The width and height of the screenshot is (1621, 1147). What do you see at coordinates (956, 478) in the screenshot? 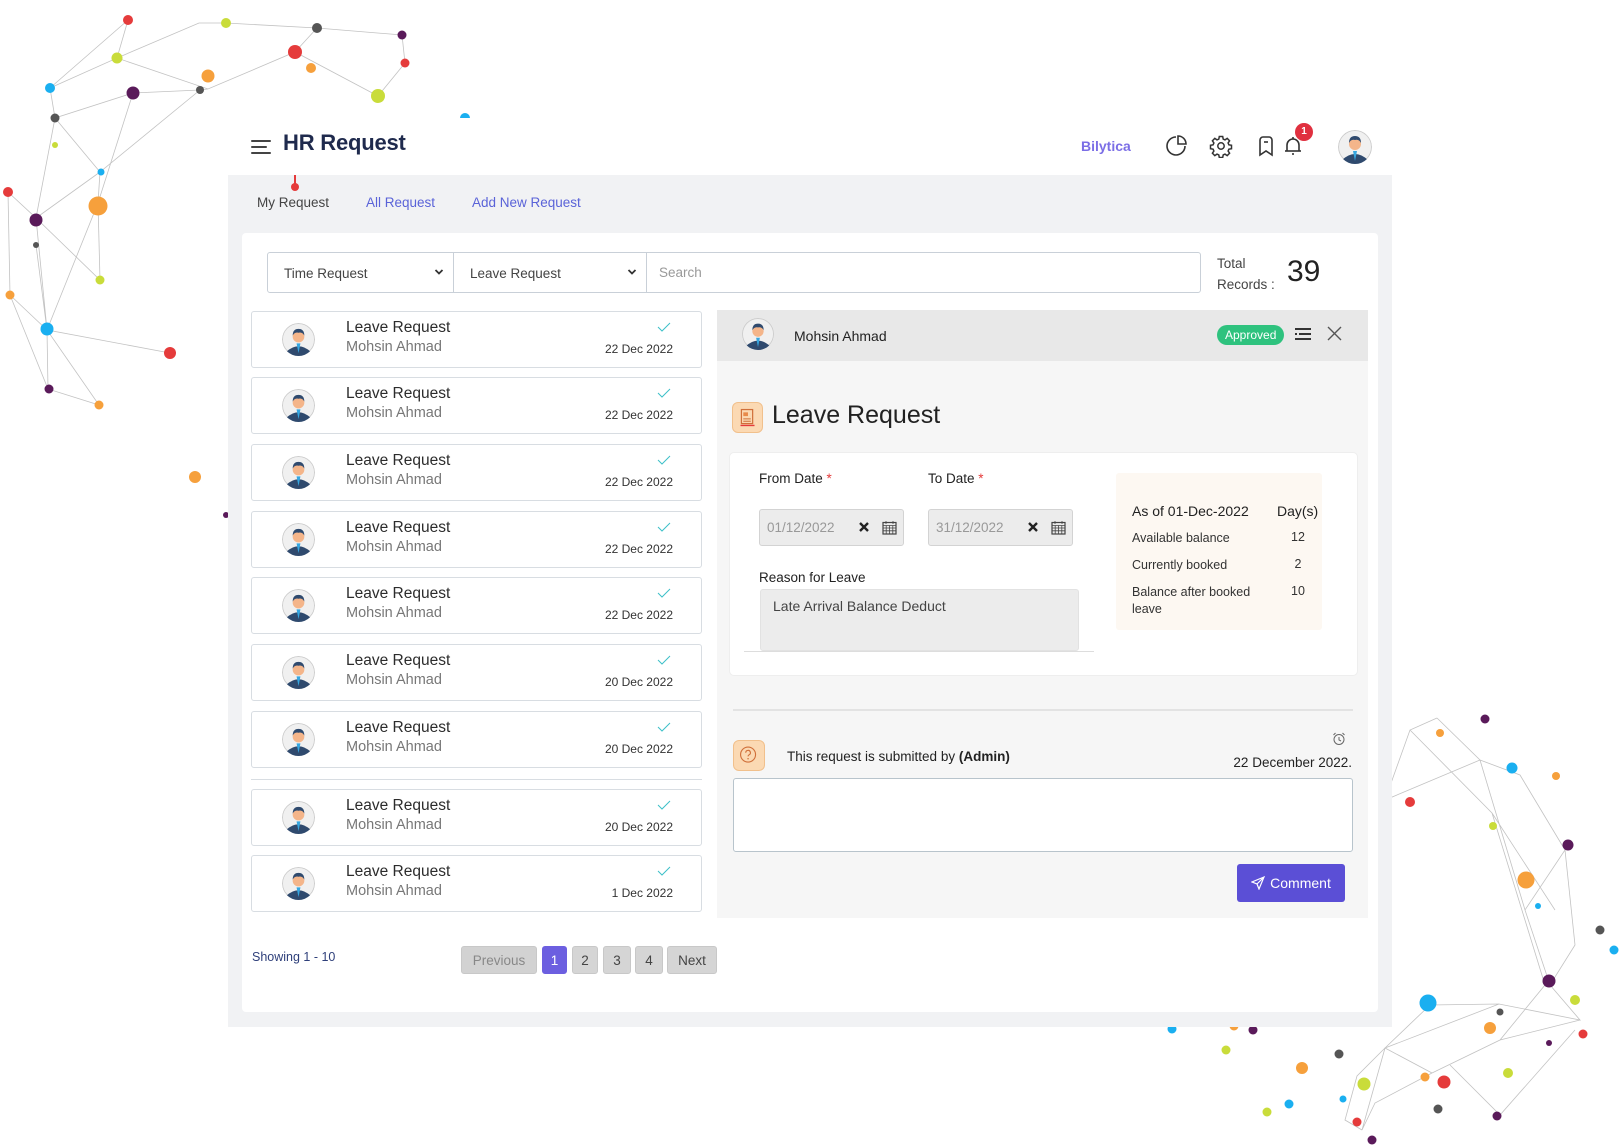
I see `to-date-label: To Date *` at bounding box center [956, 478].